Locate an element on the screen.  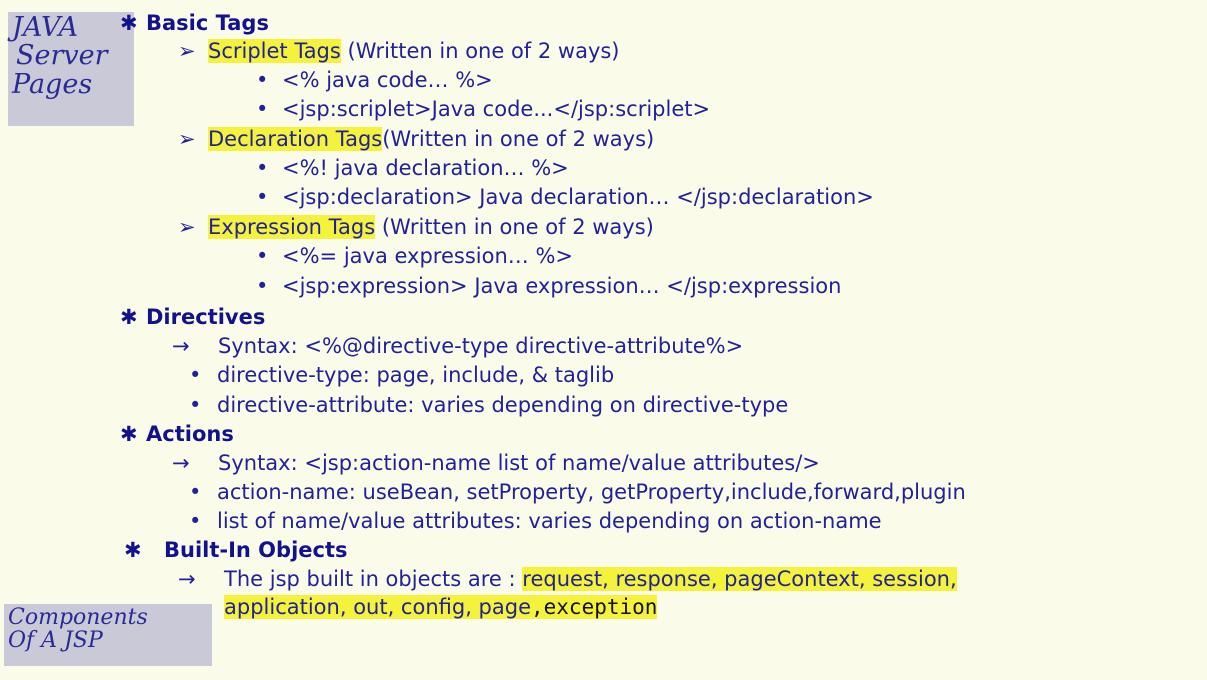
jsp-title-label: JAVA Server Pages is located at coordinates (71, 69).